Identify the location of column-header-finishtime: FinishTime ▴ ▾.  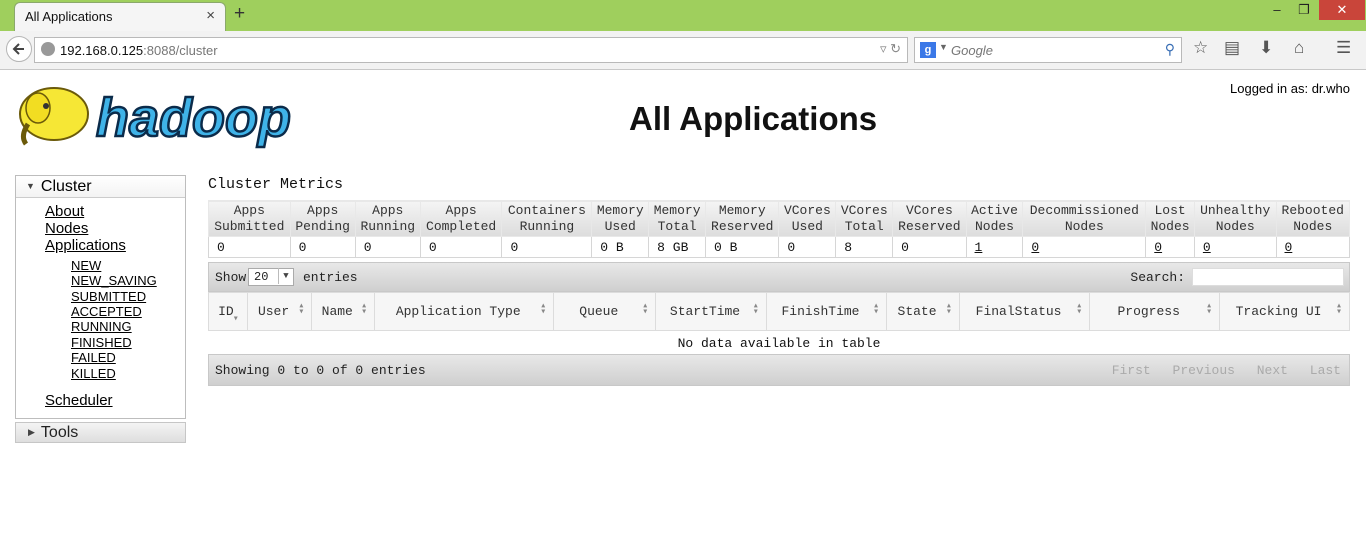
(826, 311).